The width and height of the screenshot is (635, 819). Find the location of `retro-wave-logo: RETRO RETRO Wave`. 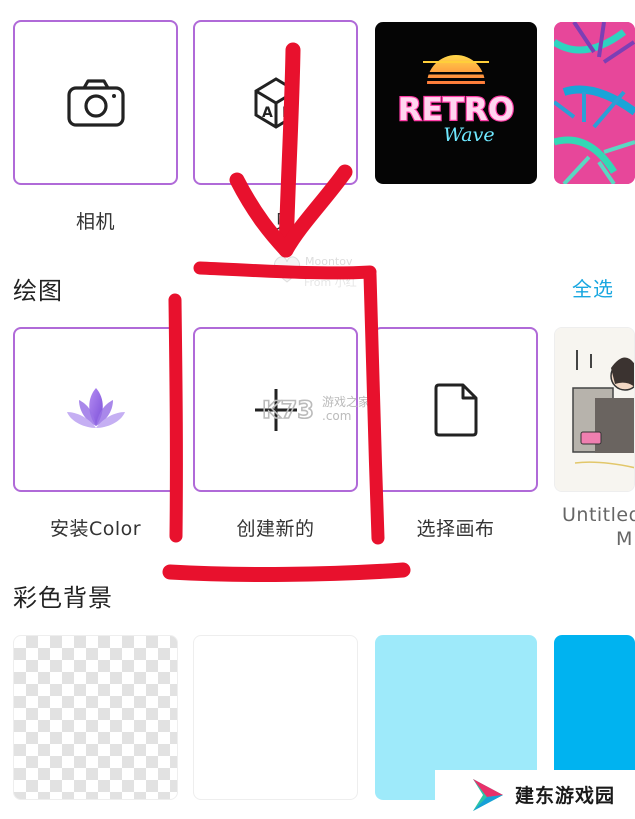

retro-wave-logo: RETRO RETRO Wave is located at coordinates (456, 100).